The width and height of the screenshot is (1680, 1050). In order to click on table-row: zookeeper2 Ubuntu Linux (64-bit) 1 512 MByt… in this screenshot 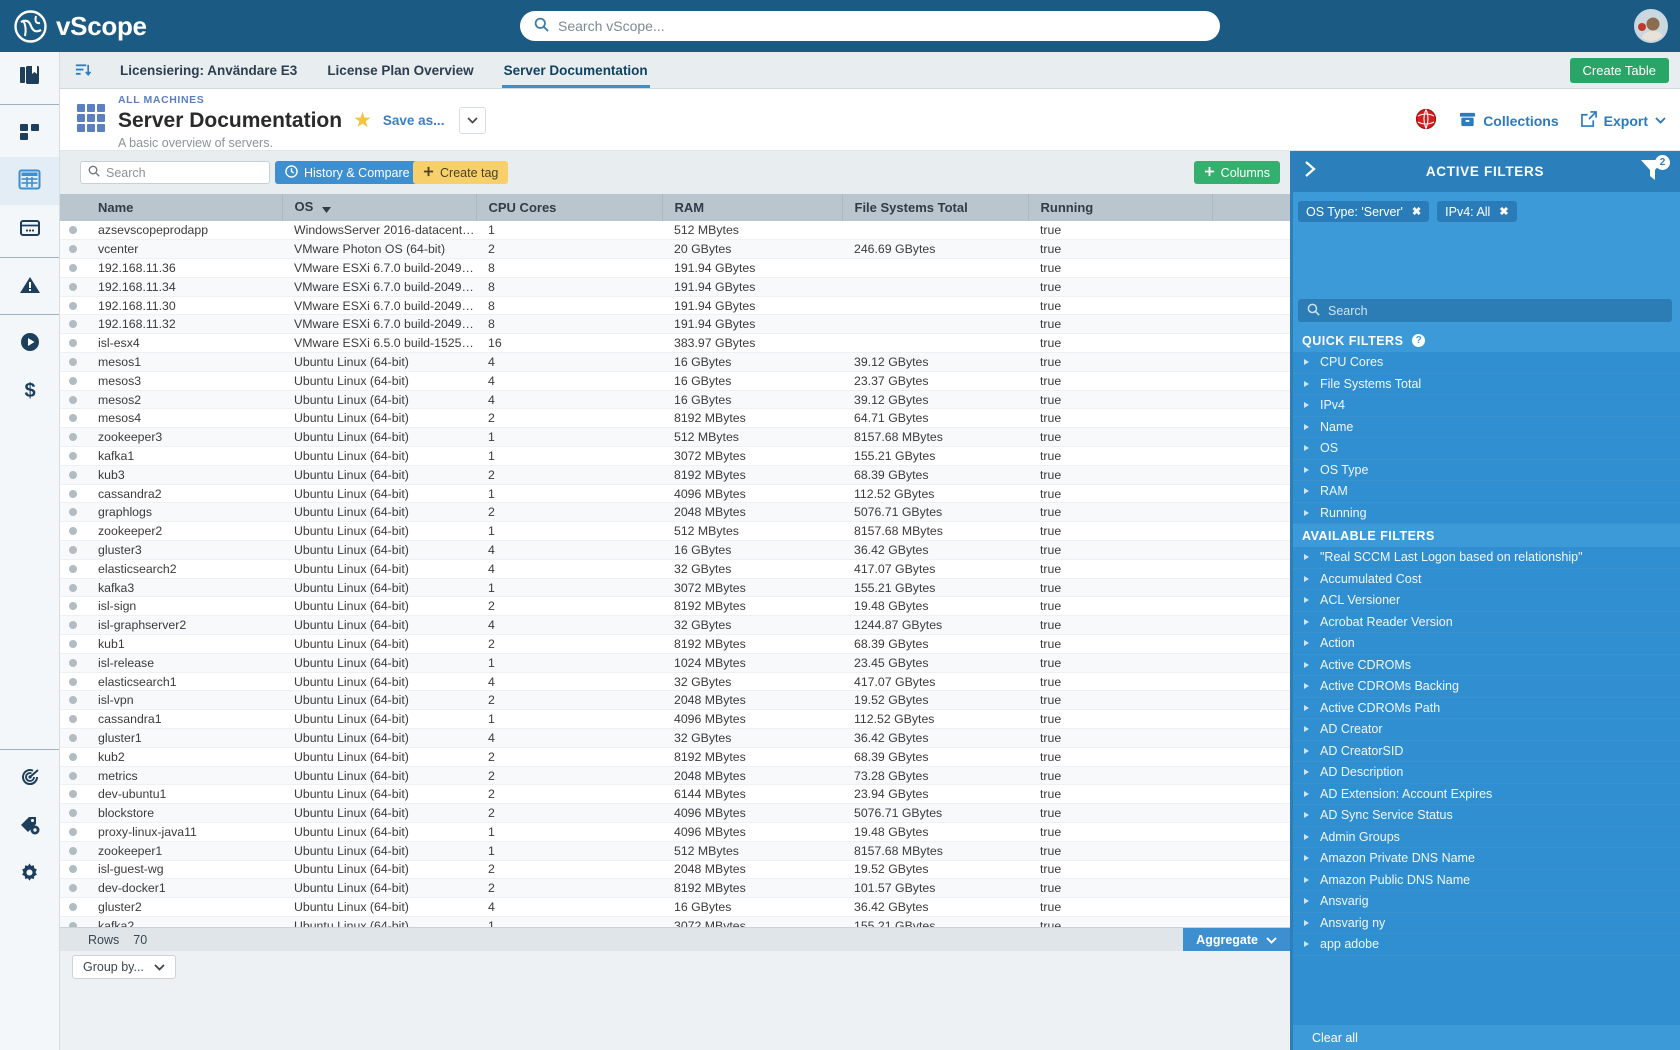, I will do `click(675, 531)`.